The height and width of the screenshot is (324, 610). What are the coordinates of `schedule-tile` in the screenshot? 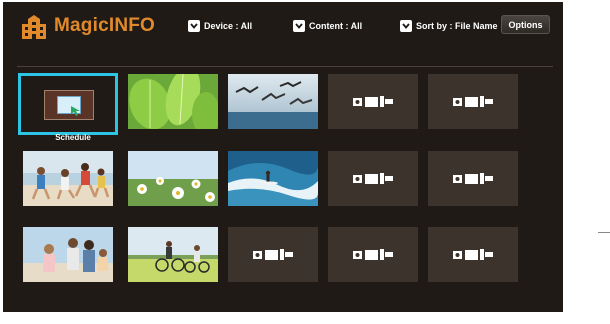 It's located at (68, 104).